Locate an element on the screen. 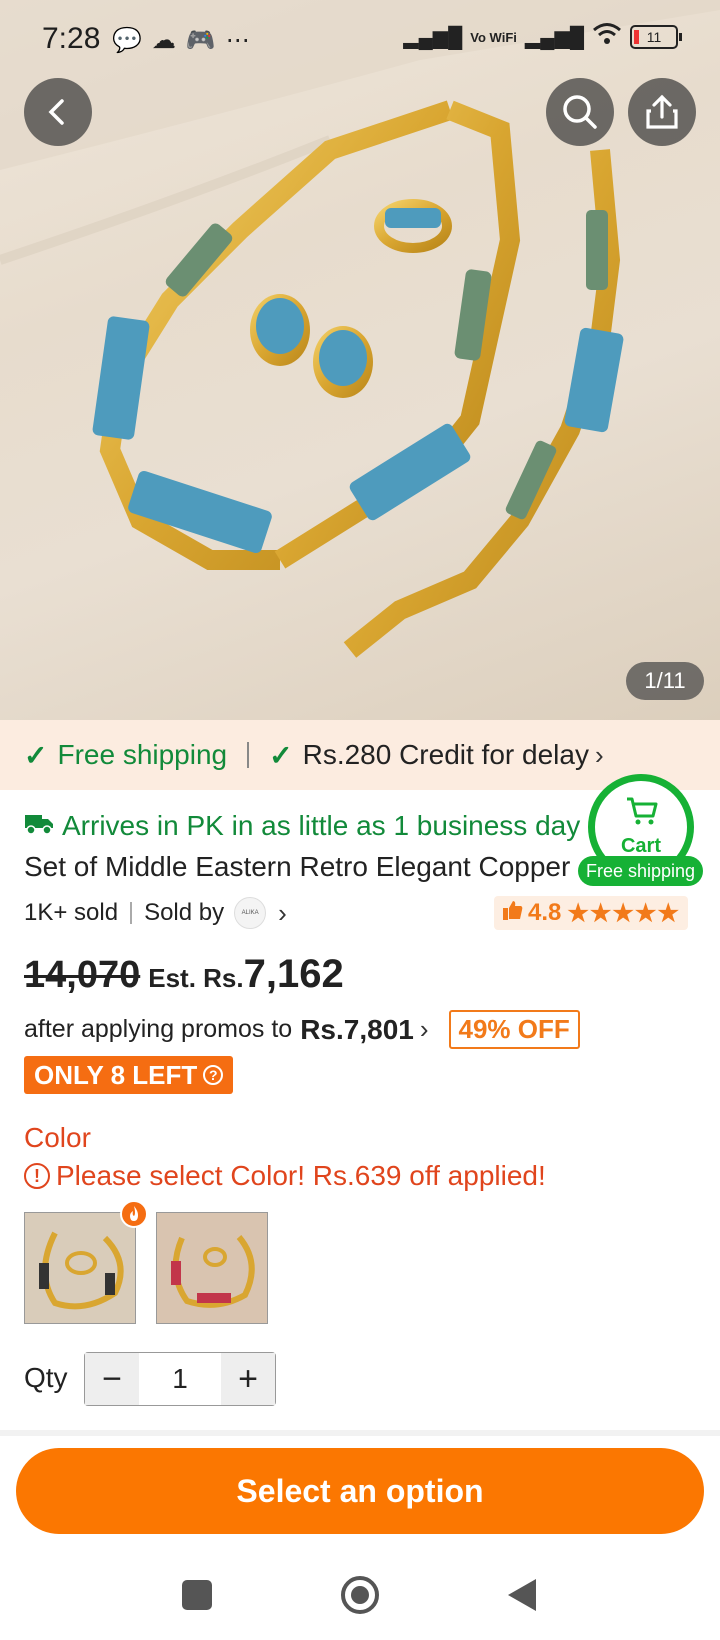 This screenshot has width=720, height=1640. quantity-stepper: − 1 + is located at coordinates (180, 1379).